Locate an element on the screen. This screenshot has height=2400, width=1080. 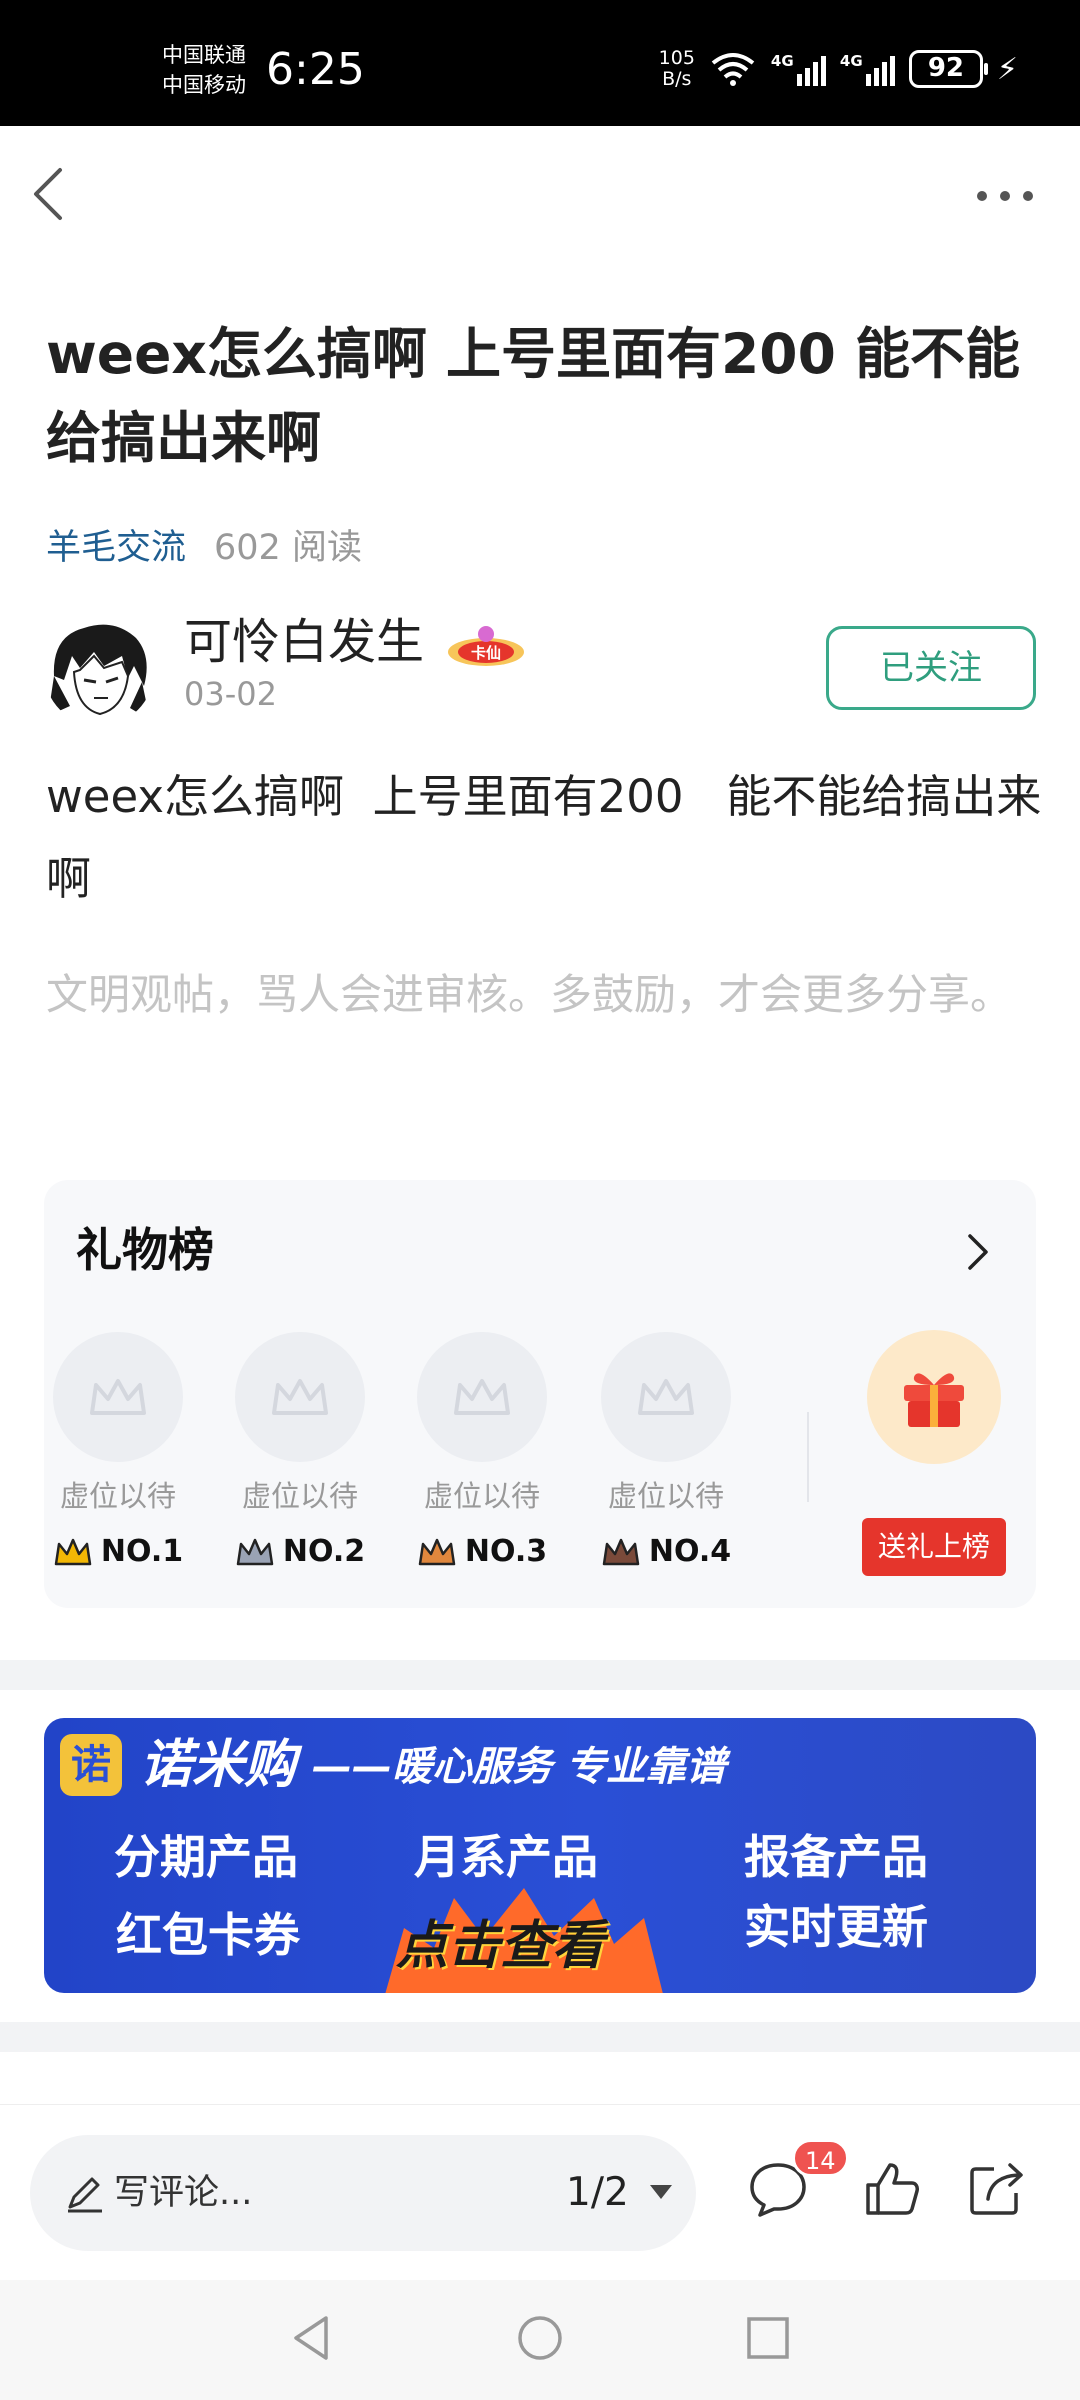
signal-2-label: 4G is located at coordinates (851, 61).